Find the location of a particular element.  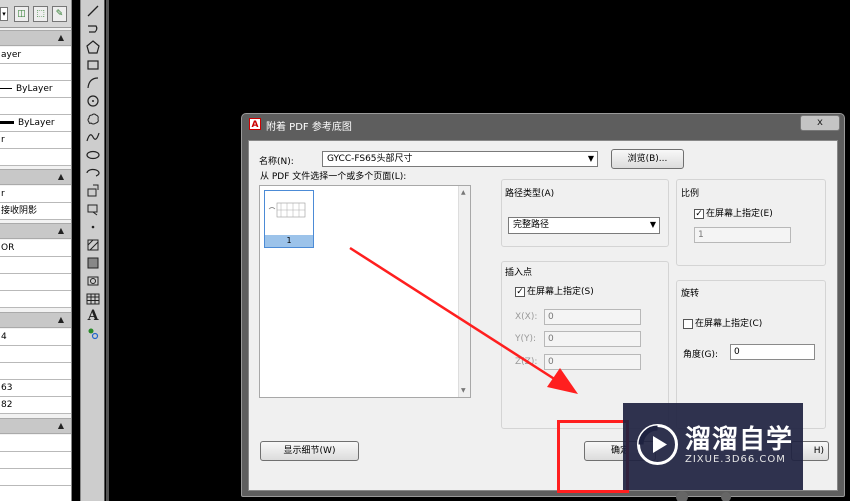

y-label: Y(Y): is located at coordinates (526, 339).